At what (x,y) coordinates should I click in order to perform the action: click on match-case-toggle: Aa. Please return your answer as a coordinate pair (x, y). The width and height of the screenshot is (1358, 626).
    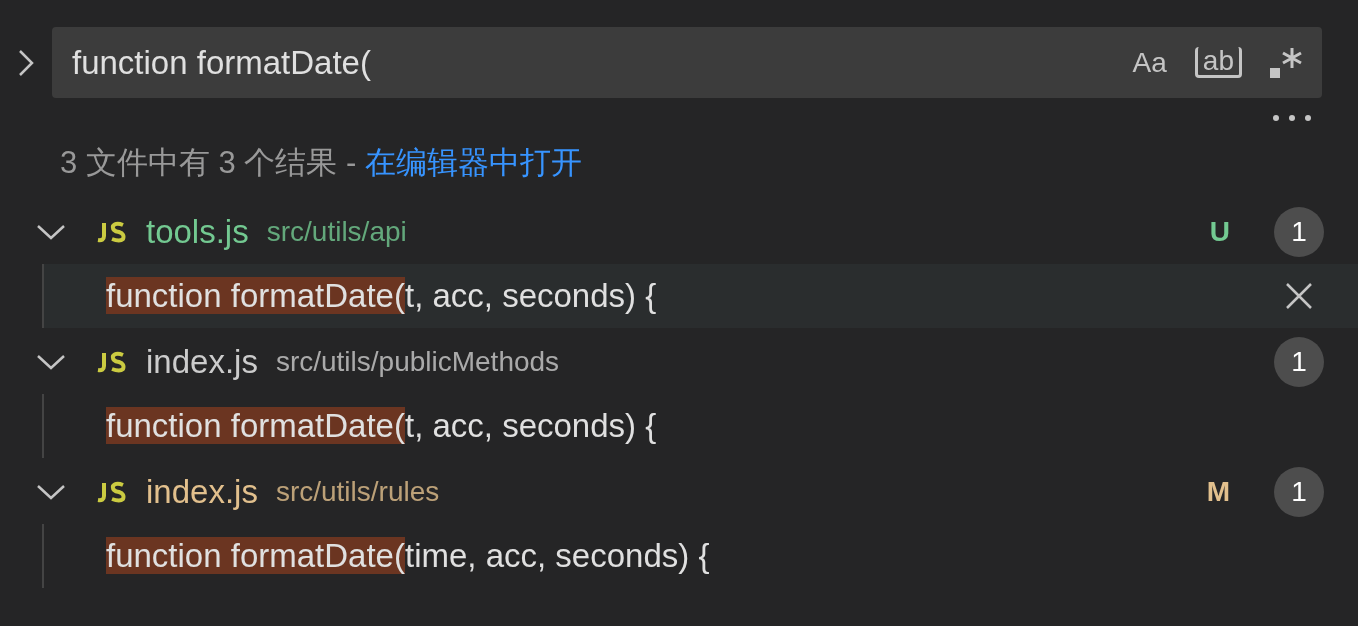
    Looking at the image, I should click on (1149, 62).